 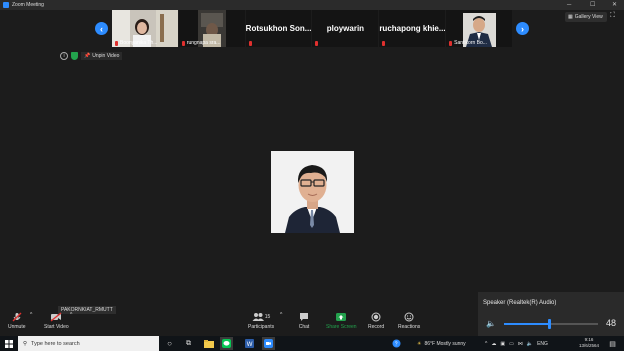 What do you see at coordinates (520, 344) in the screenshot?
I see `network-icon: ⋈` at bounding box center [520, 344].